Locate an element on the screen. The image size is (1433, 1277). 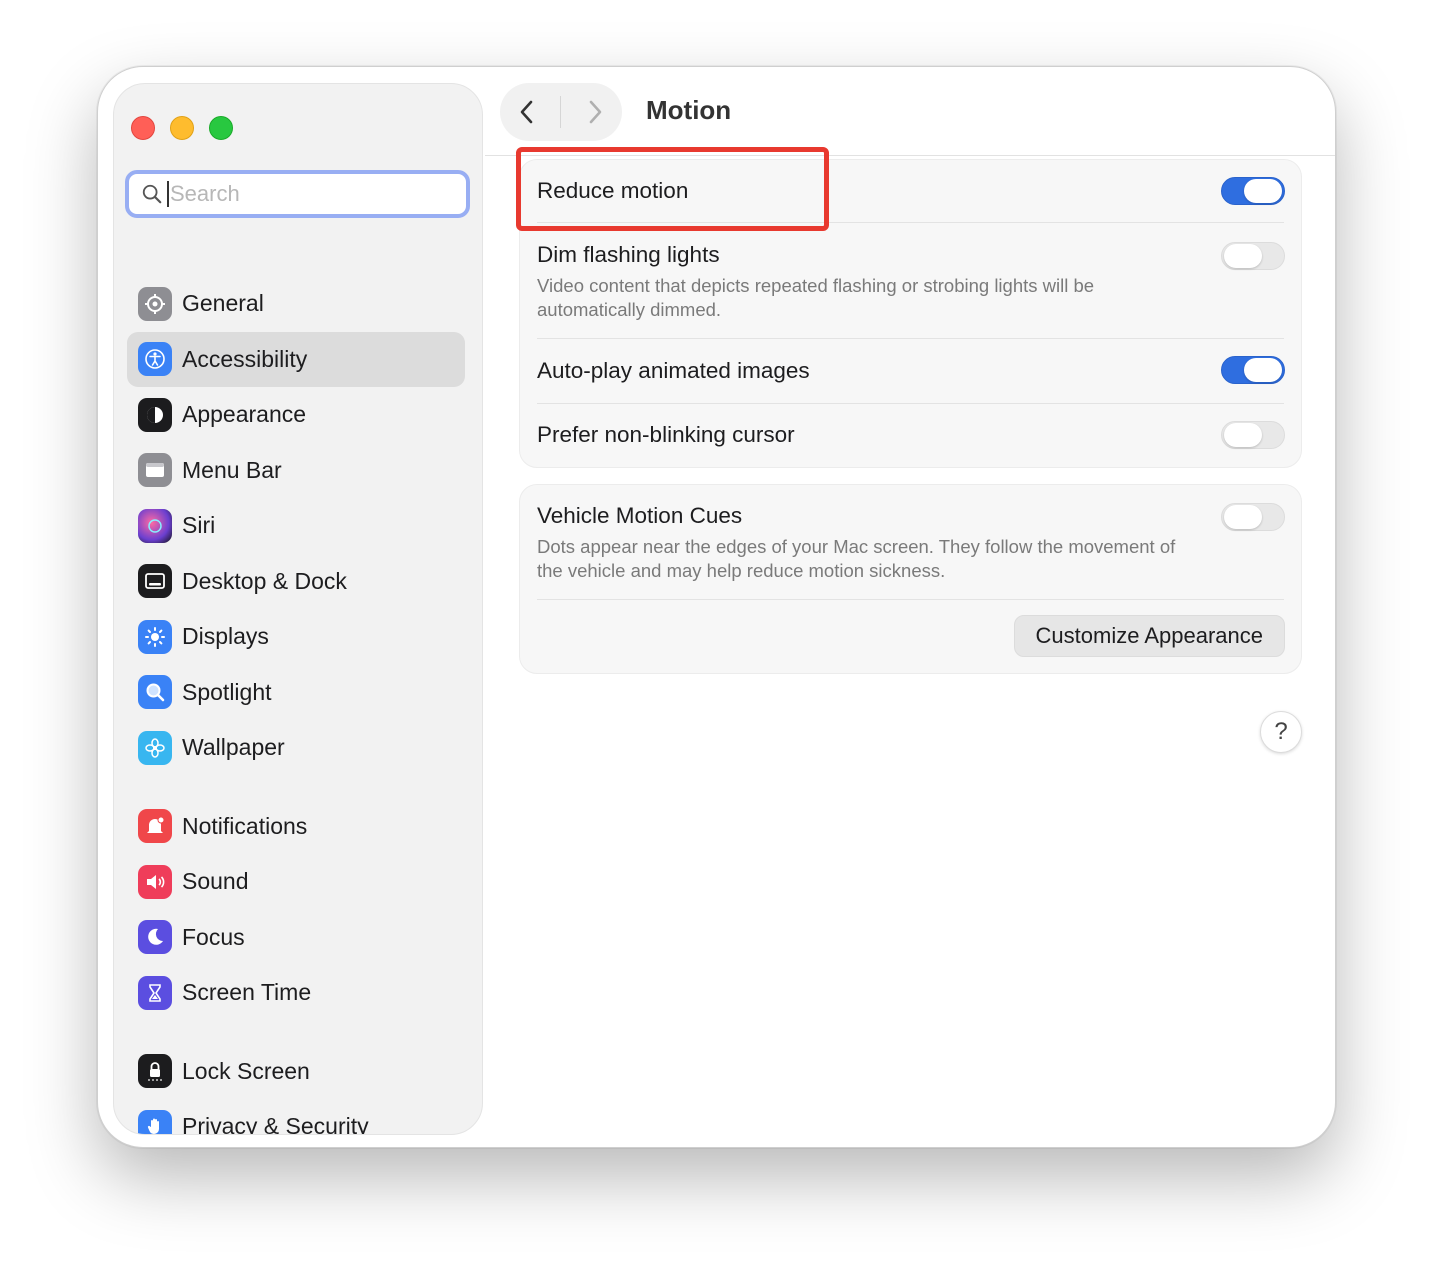
zoom-window-button is located at coordinates (221, 128).